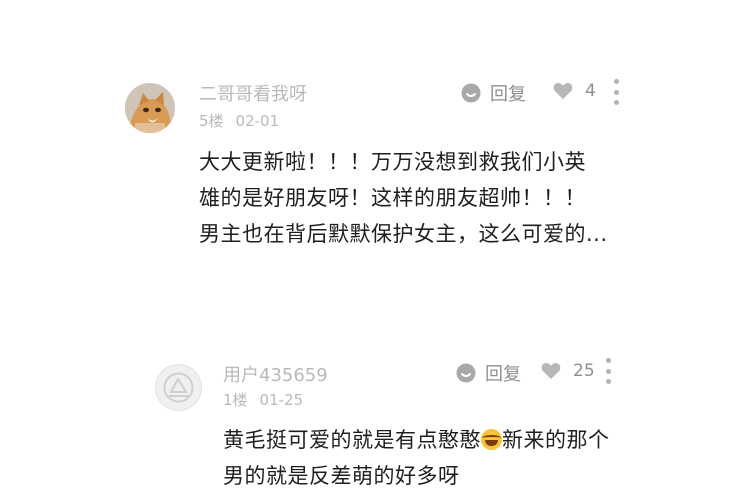  I want to click on comment-text-segment: 新来的那个, so click(556, 440).